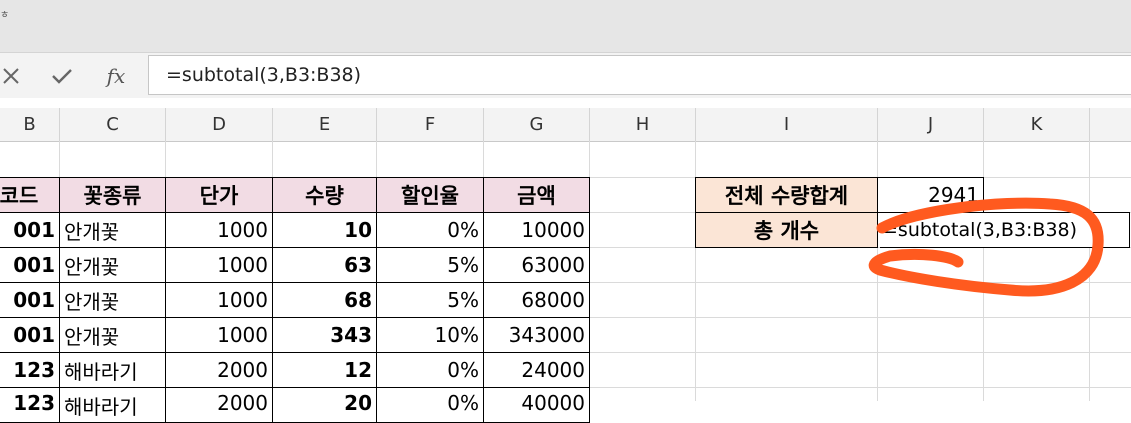  I want to click on table-cell: 68000, so click(536, 300).